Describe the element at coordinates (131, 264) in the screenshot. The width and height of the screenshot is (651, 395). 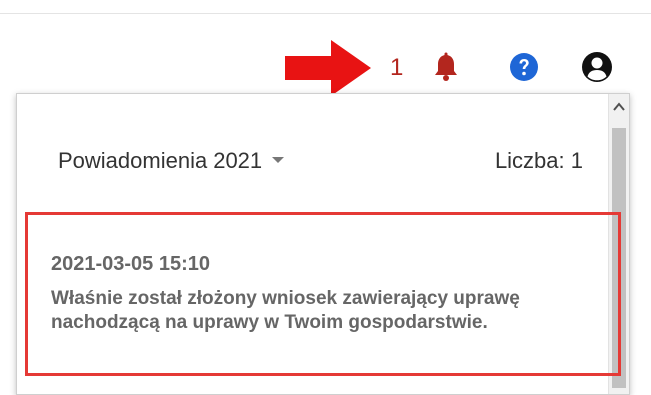
I see `notification-timestamp: 2021-03-05 15:10` at that location.